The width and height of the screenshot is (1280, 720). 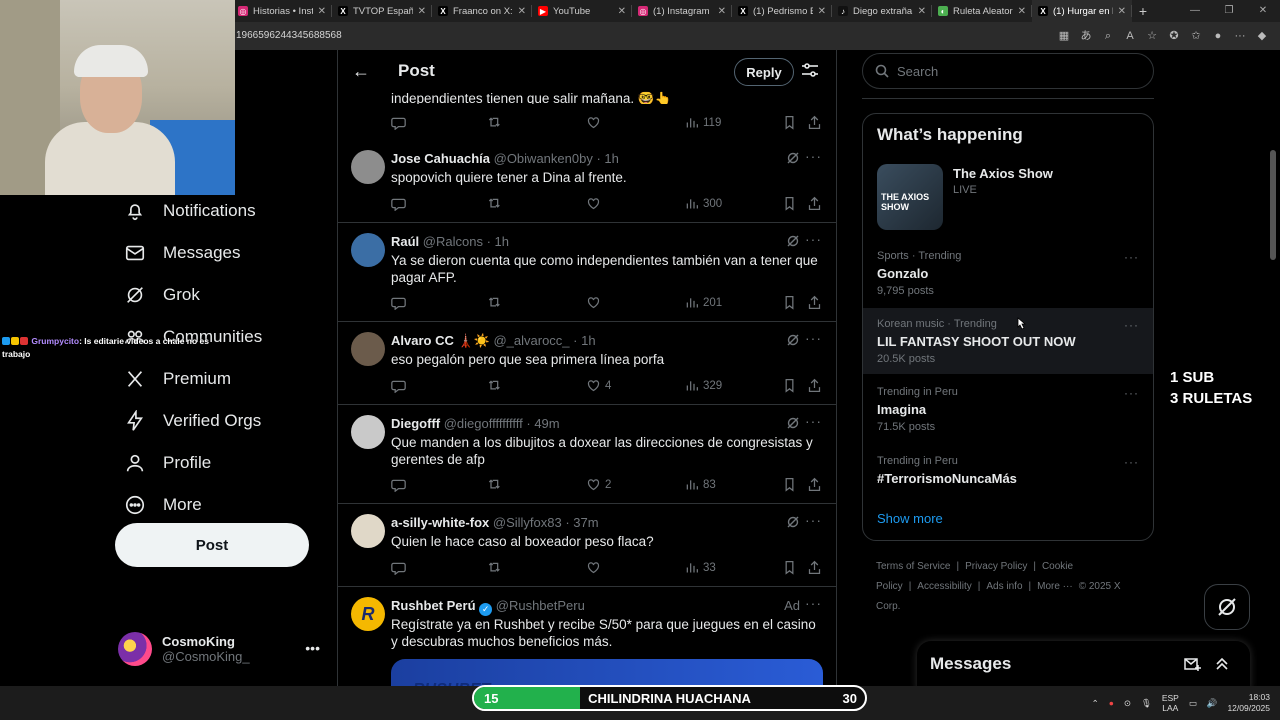 I want to click on browser-tab: X Fraanco on X: "d ✕, so click(x=482, y=11).